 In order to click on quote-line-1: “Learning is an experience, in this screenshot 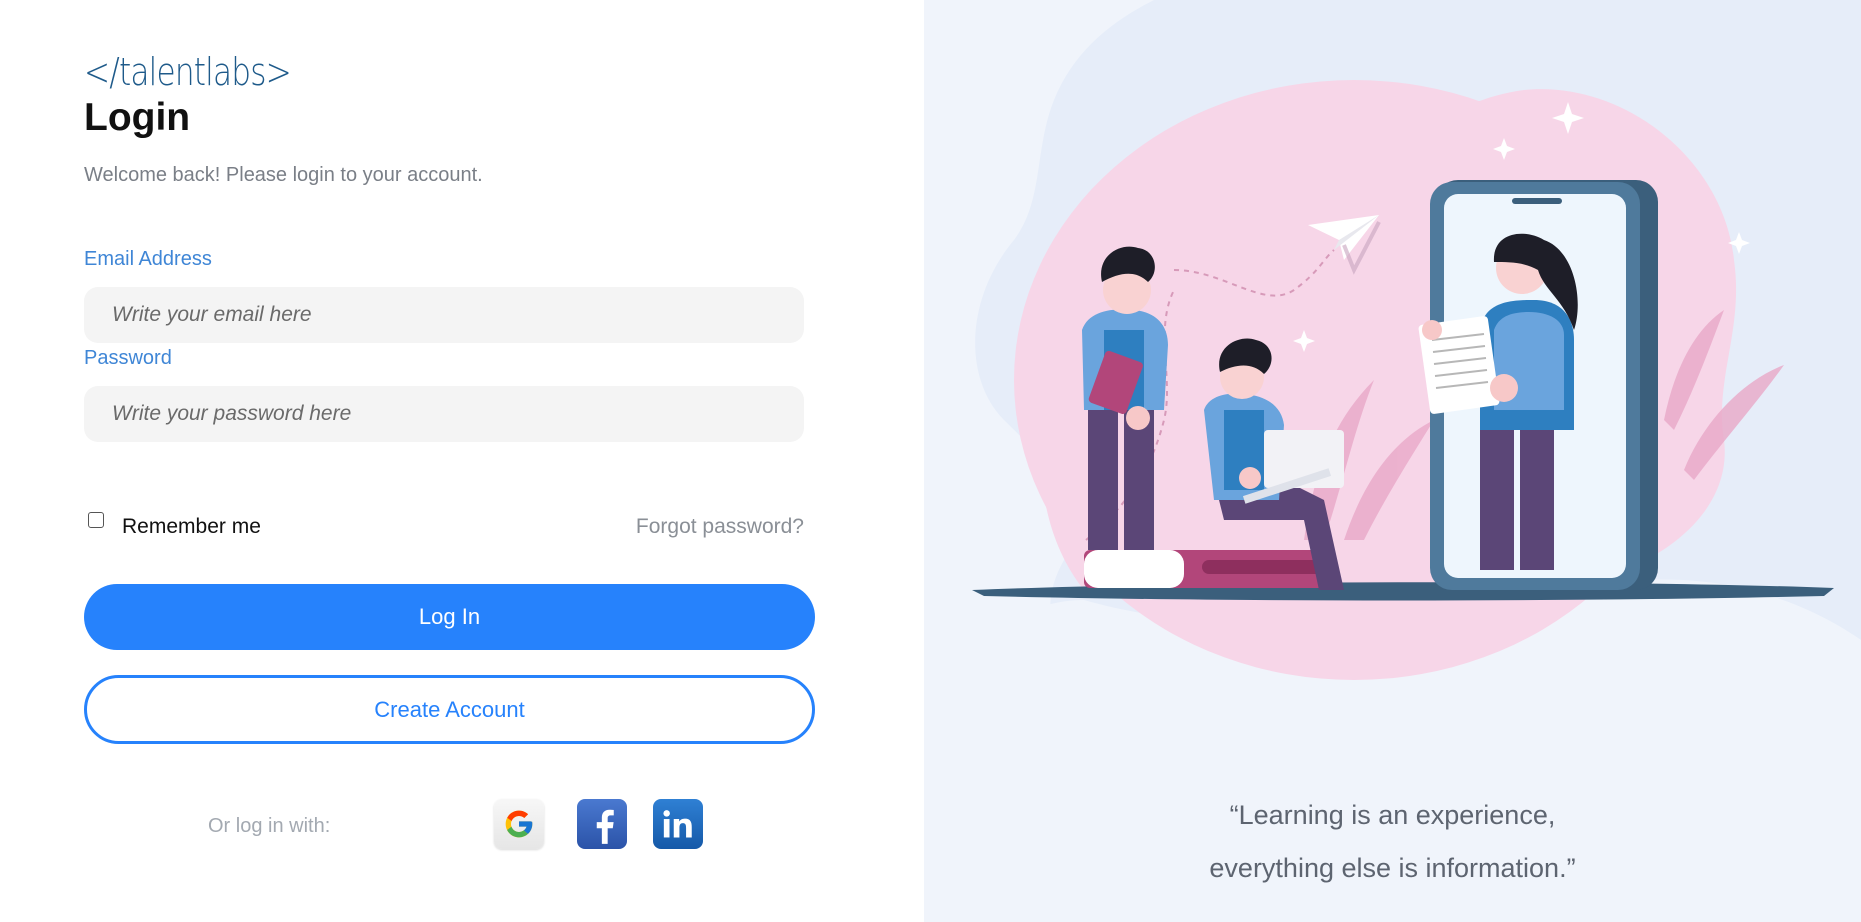, I will do `click(1392, 815)`.